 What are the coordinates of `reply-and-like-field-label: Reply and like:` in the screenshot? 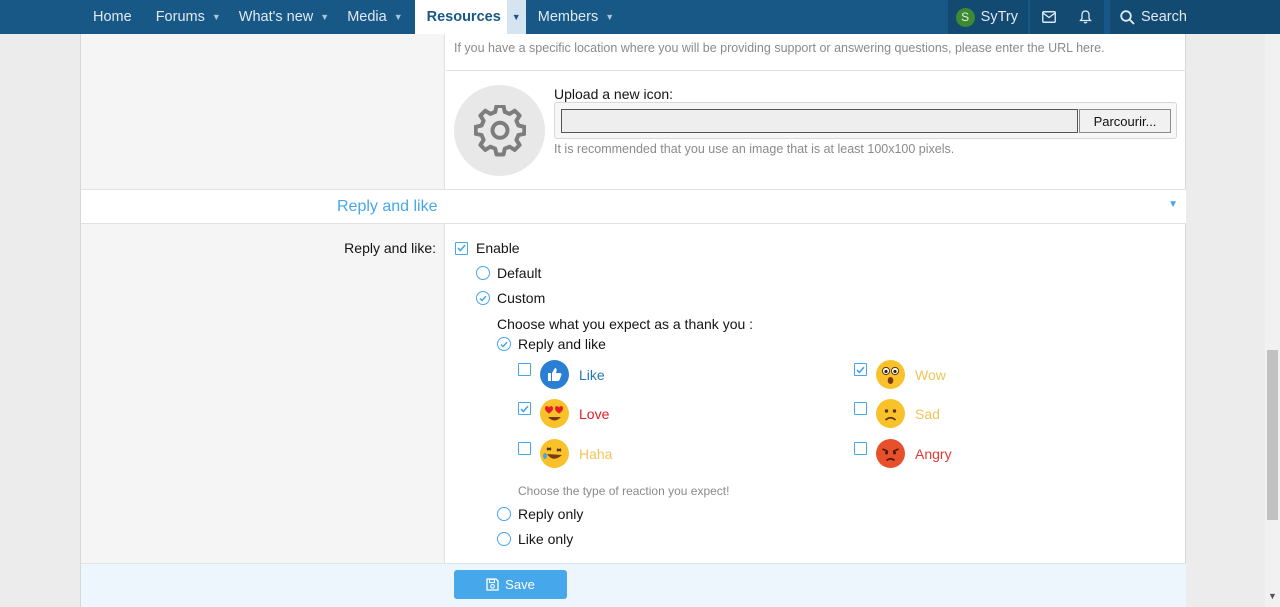 It's located at (390, 248).